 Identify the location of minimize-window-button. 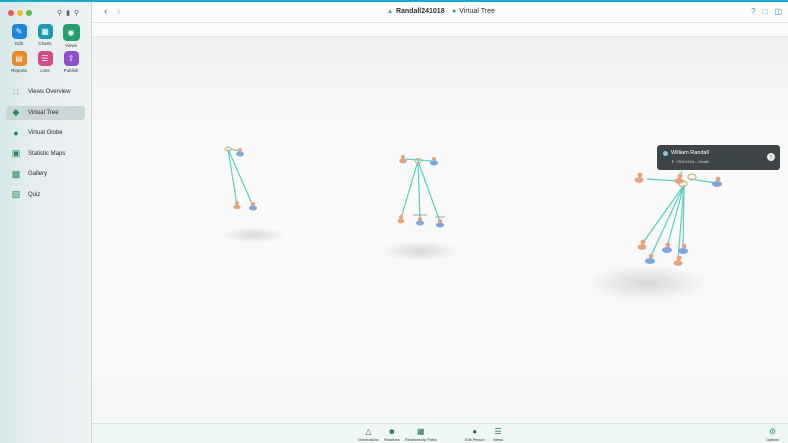
(20, 13).